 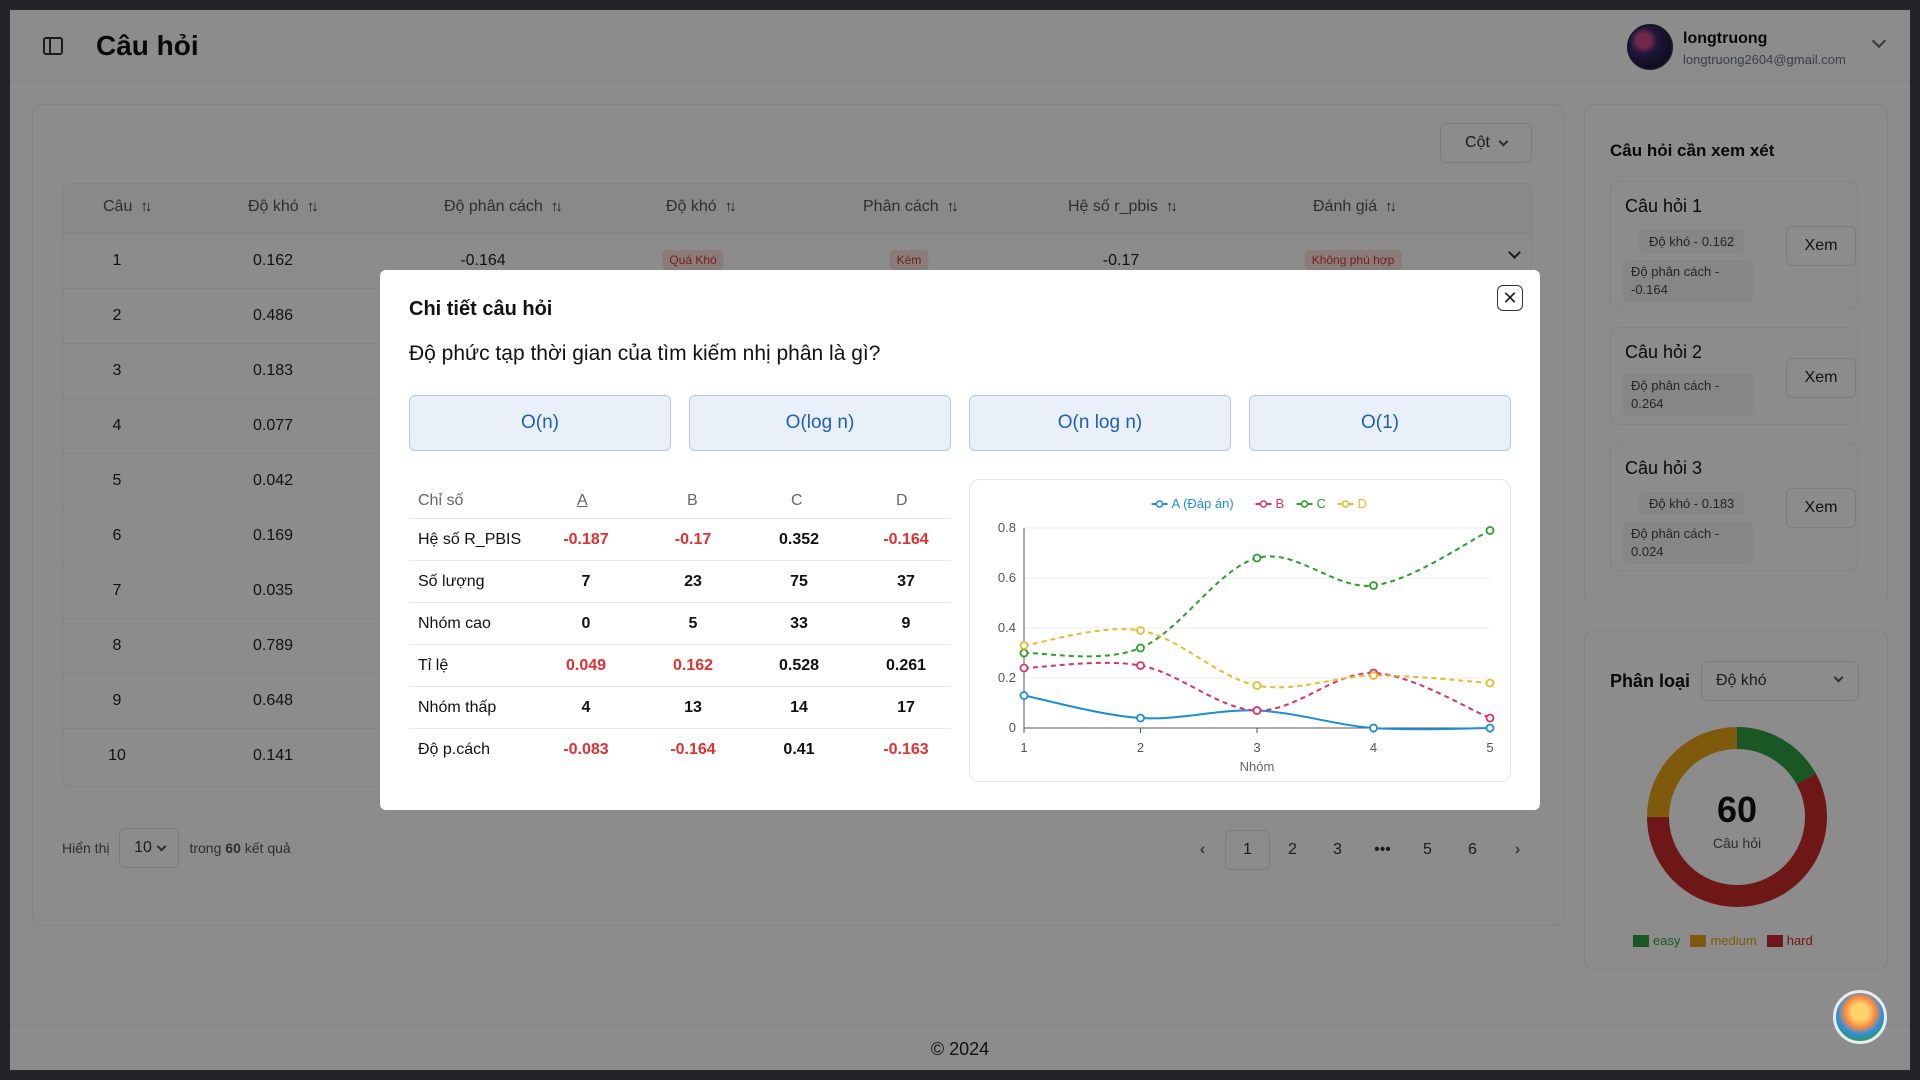 What do you see at coordinates (1257, 658) in the screenshot?
I see `series-line-d` at bounding box center [1257, 658].